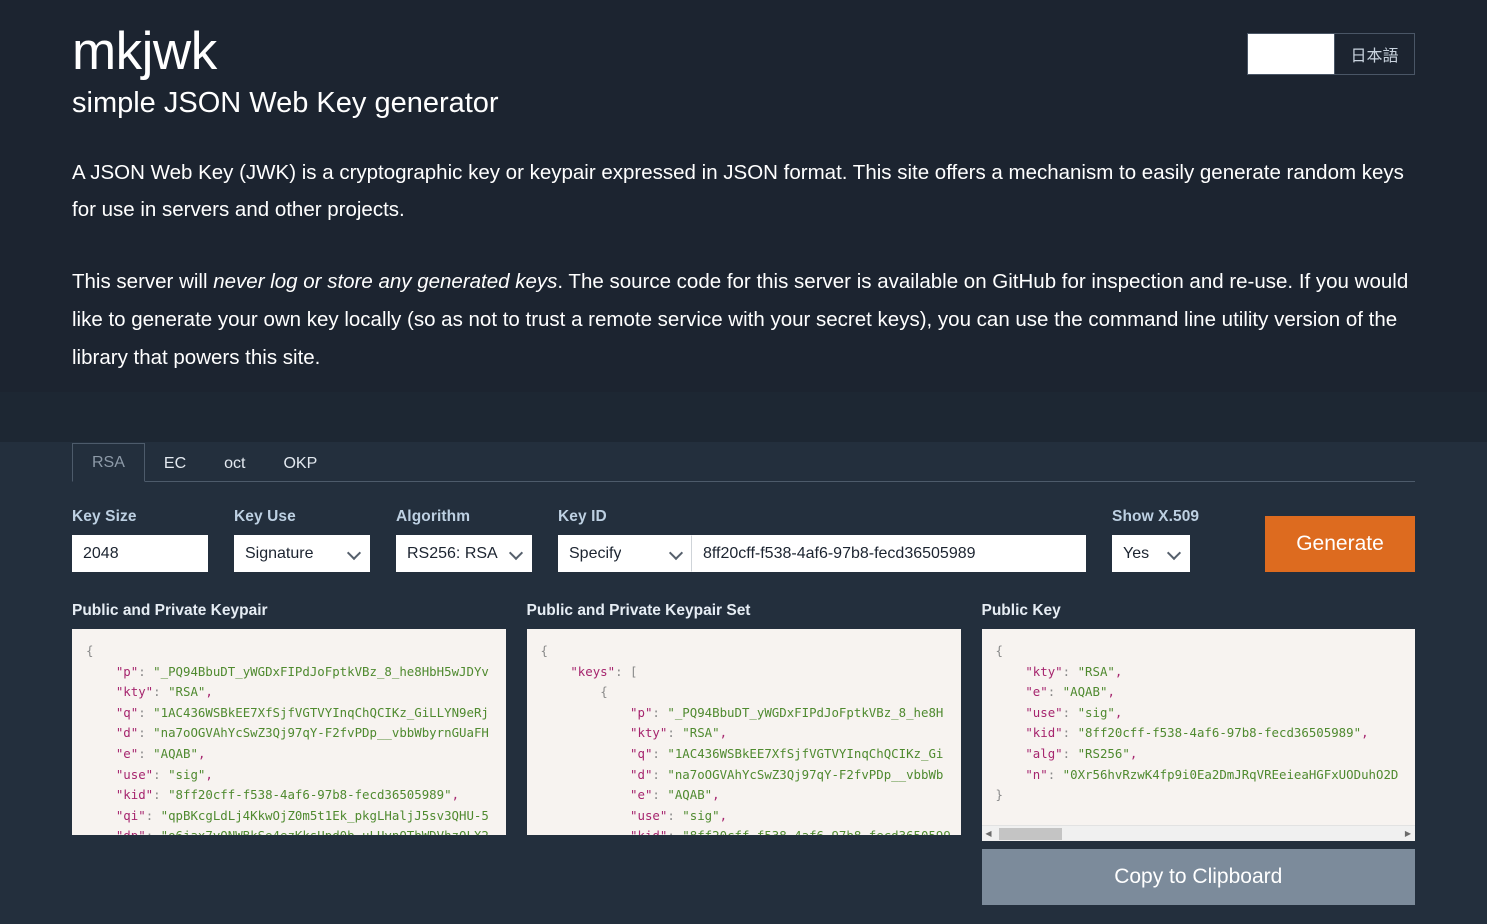 The image size is (1487, 924). What do you see at coordinates (839, 553) in the screenshot?
I see `key-id-value: 8ff20cff-f538-4af6-97b8-fecd36505989` at bounding box center [839, 553].